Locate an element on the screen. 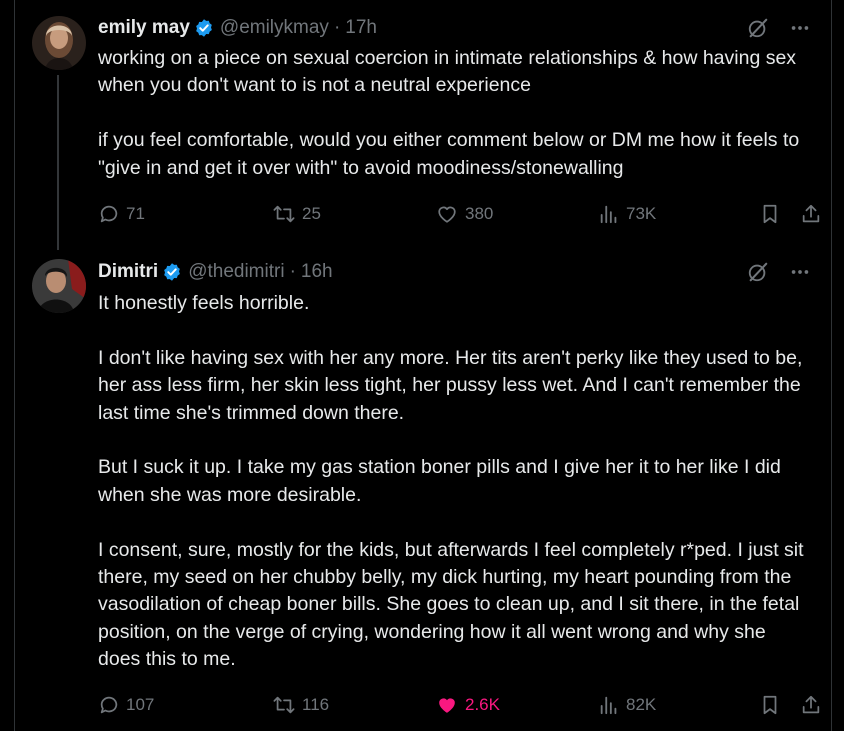  tweet-paragraph: It honestly feels horrible. is located at coordinates (204, 303).